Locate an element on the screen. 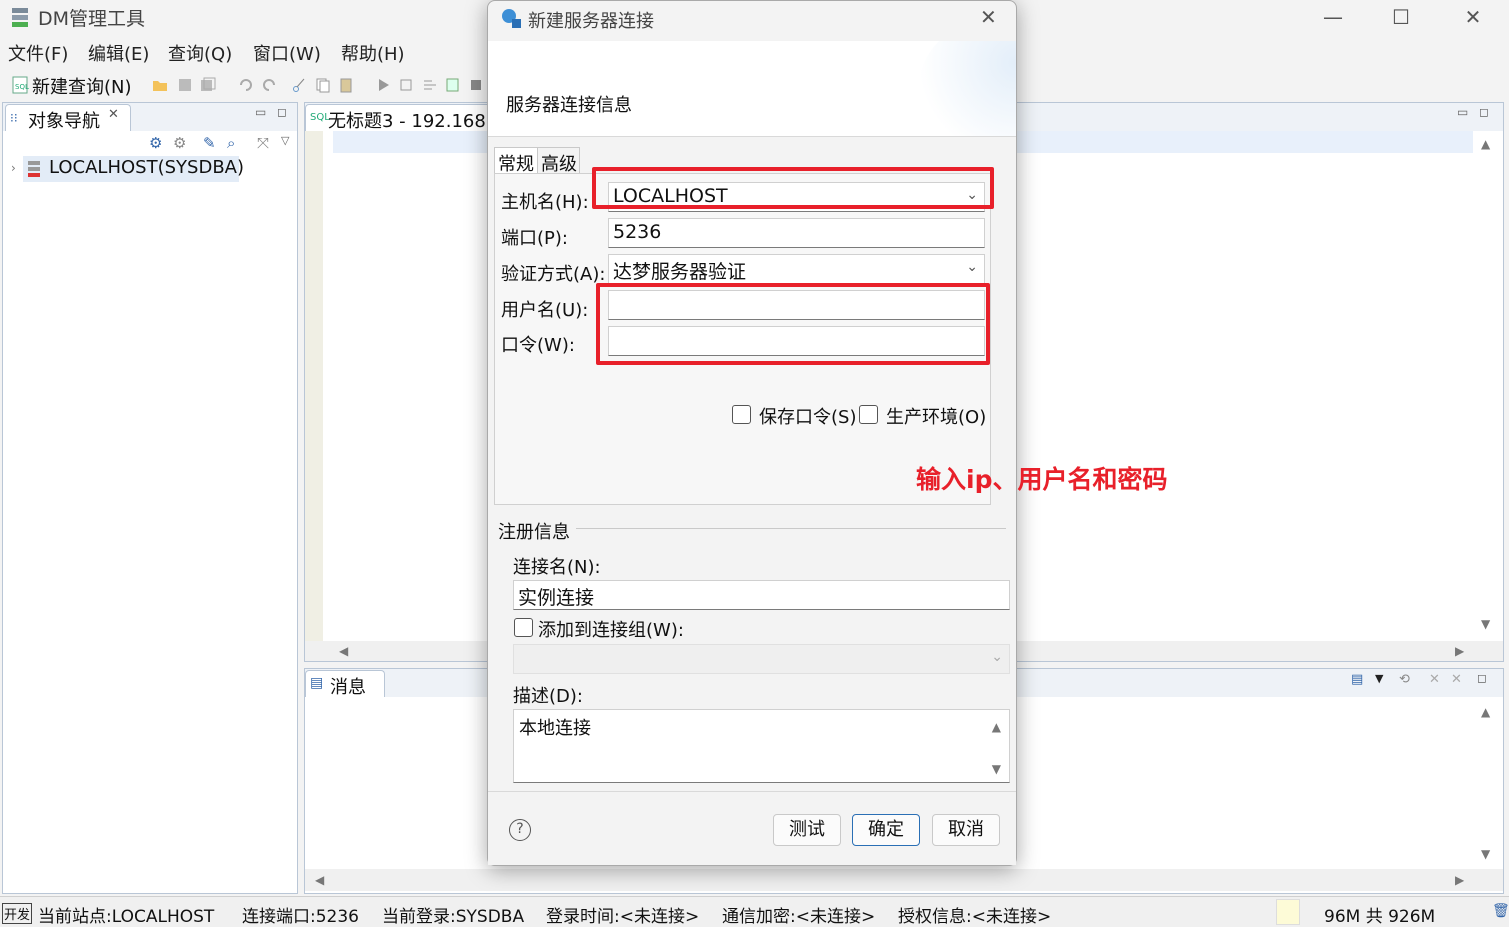  tab-untitled-query: SQL 无标题3 - 192.168.2 is located at coordinates (404, 118).